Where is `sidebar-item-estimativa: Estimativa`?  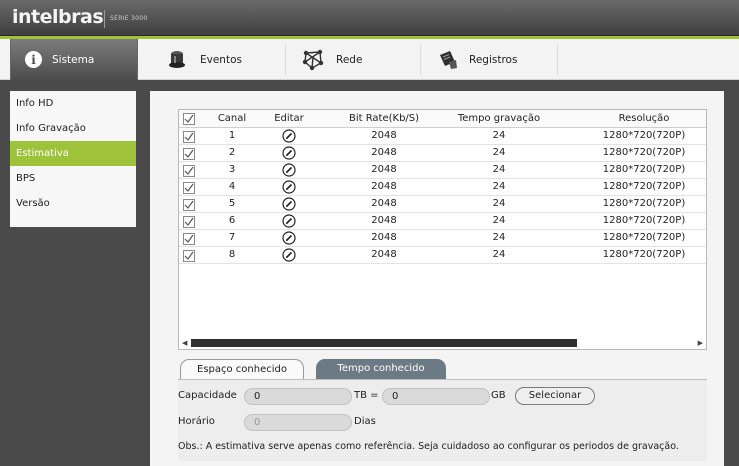
sidebar-item-estimativa: Estimativa is located at coordinates (73, 153).